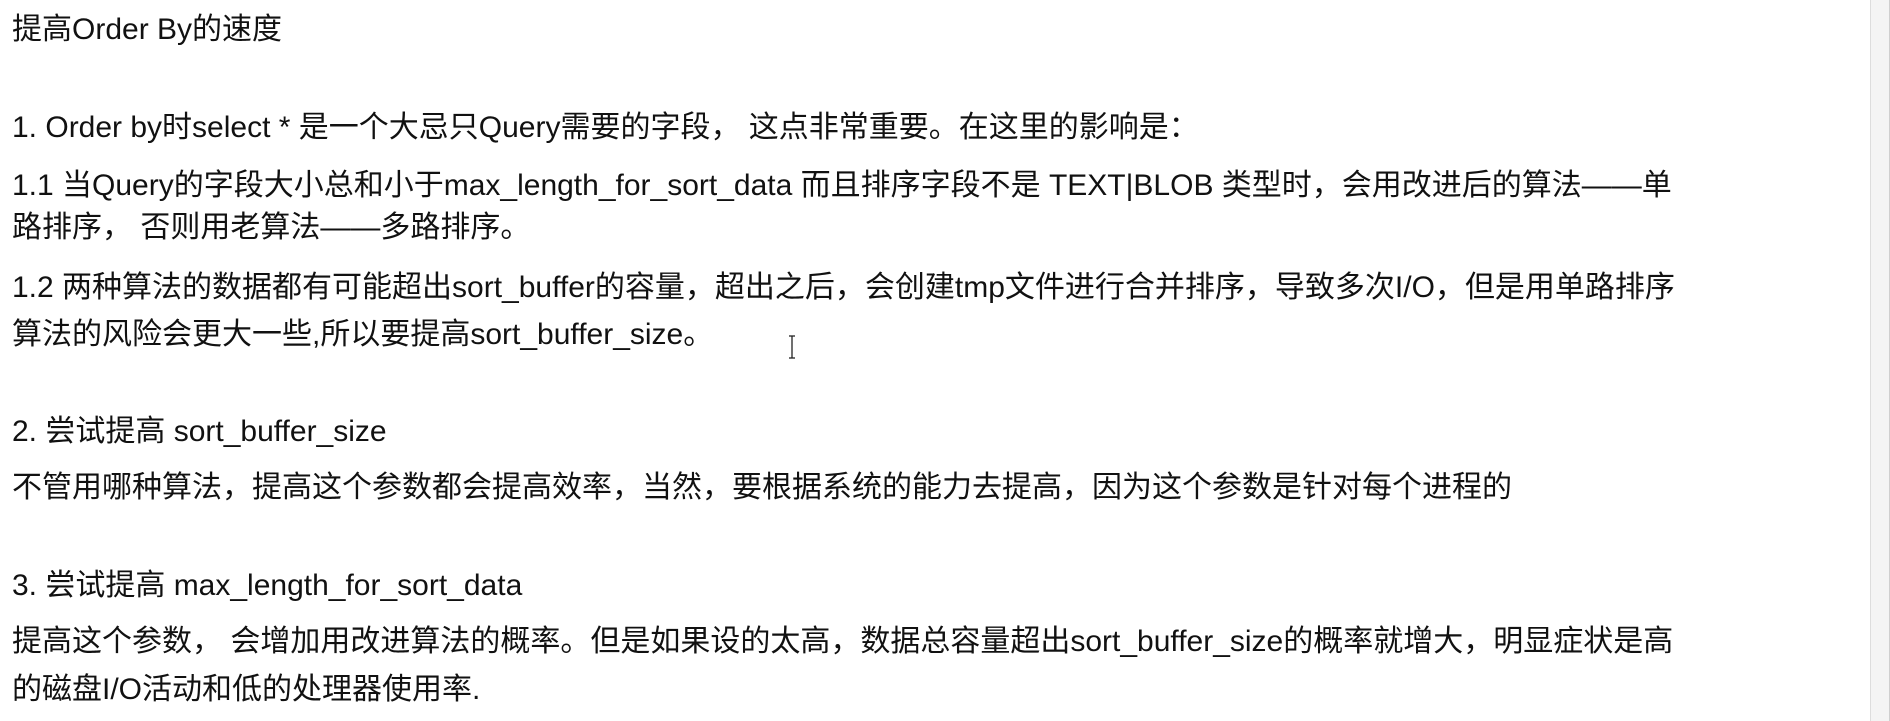 The height and width of the screenshot is (721, 1890). I want to click on vertical-scrollbar, so click(1879, 360).